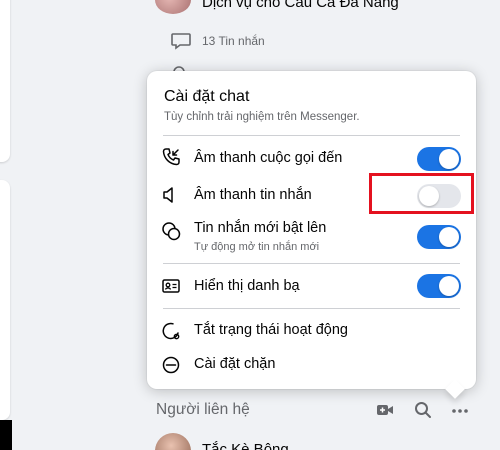  Describe the element at coordinates (385, 410) in the screenshot. I see `video-call-icon` at that location.